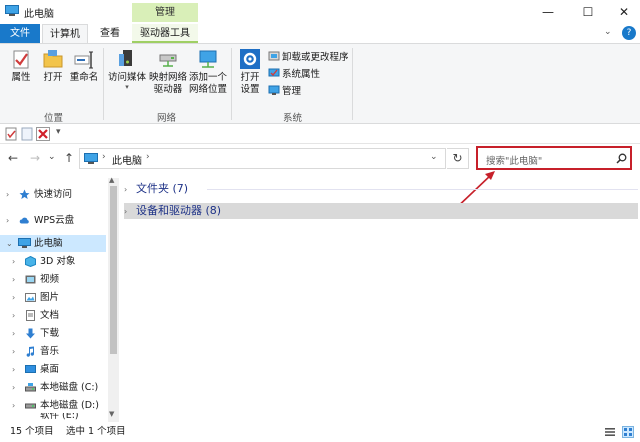 This screenshot has width=640, height=442. Describe the element at coordinates (53, 351) in the screenshot. I see `nav-item-music: › 音乐` at that location.